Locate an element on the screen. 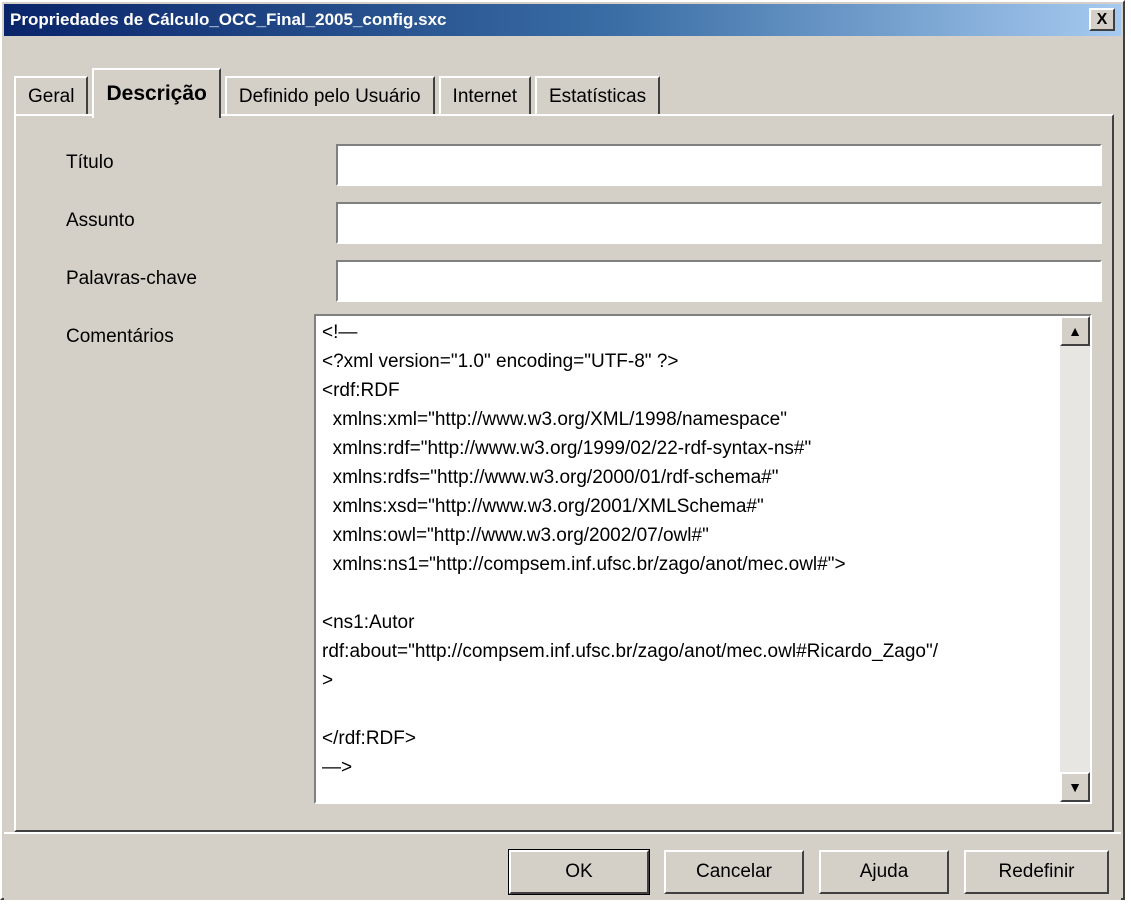  close-button: X is located at coordinates (1102, 19).